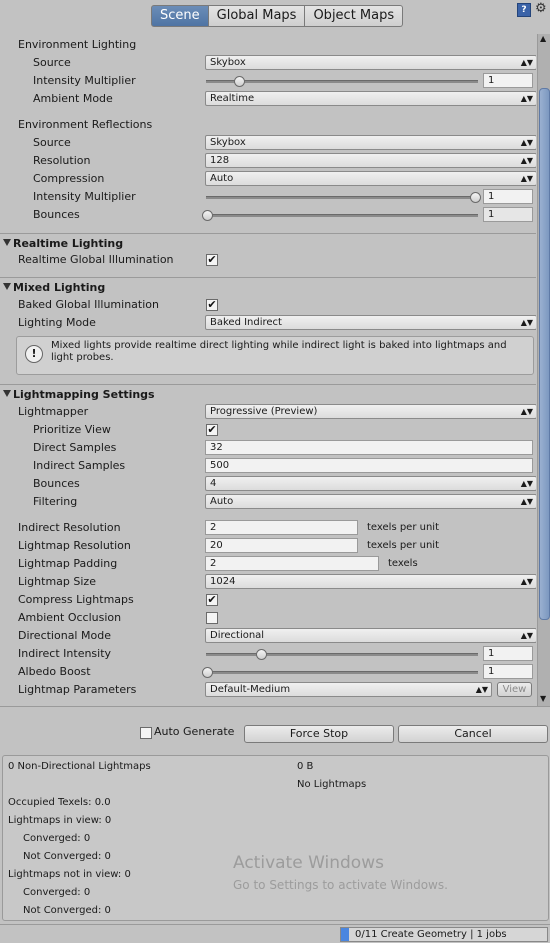 The image size is (550, 943). I want to click on compress-lightmaps-checkbox: ✔, so click(212, 600).